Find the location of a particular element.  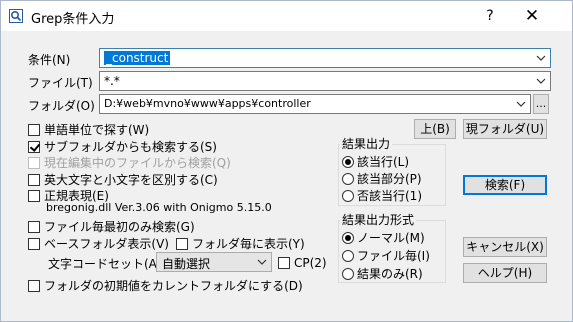

radio-results-only: 結果のみ(R) is located at coordinates (382, 273).